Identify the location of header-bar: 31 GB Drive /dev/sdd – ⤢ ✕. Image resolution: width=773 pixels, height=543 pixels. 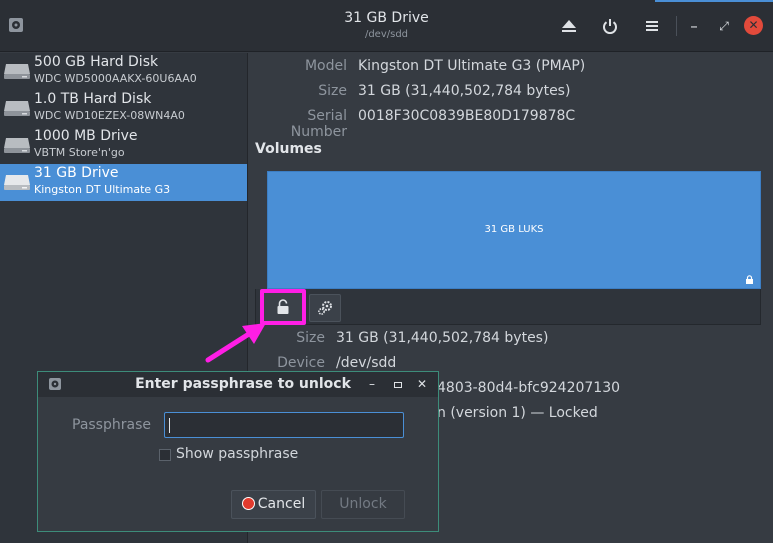
(386, 26).